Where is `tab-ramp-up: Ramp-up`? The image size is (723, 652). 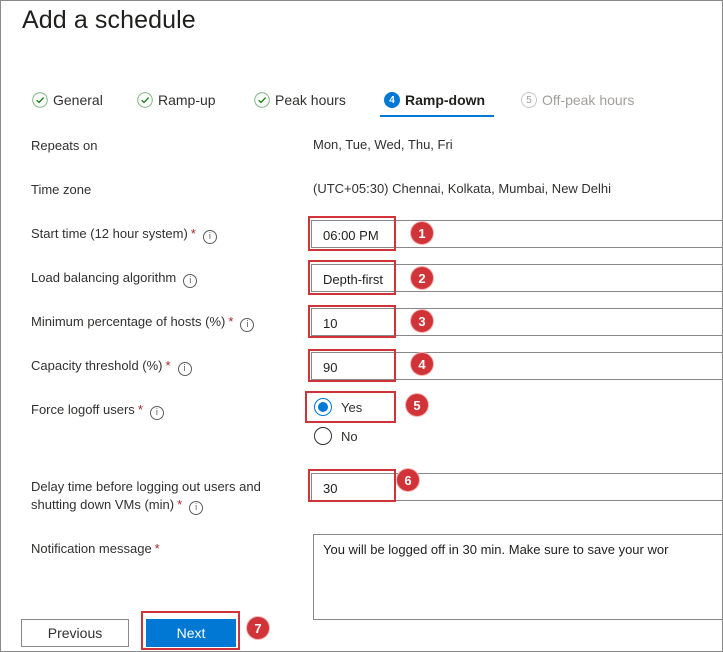 tab-ramp-up: Ramp-up is located at coordinates (176, 100).